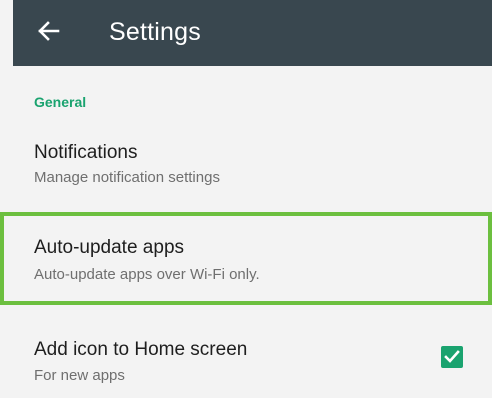 The width and height of the screenshot is (492, 398). I want to click on setting-title: Add icon to Home screen, so click(141, 349).